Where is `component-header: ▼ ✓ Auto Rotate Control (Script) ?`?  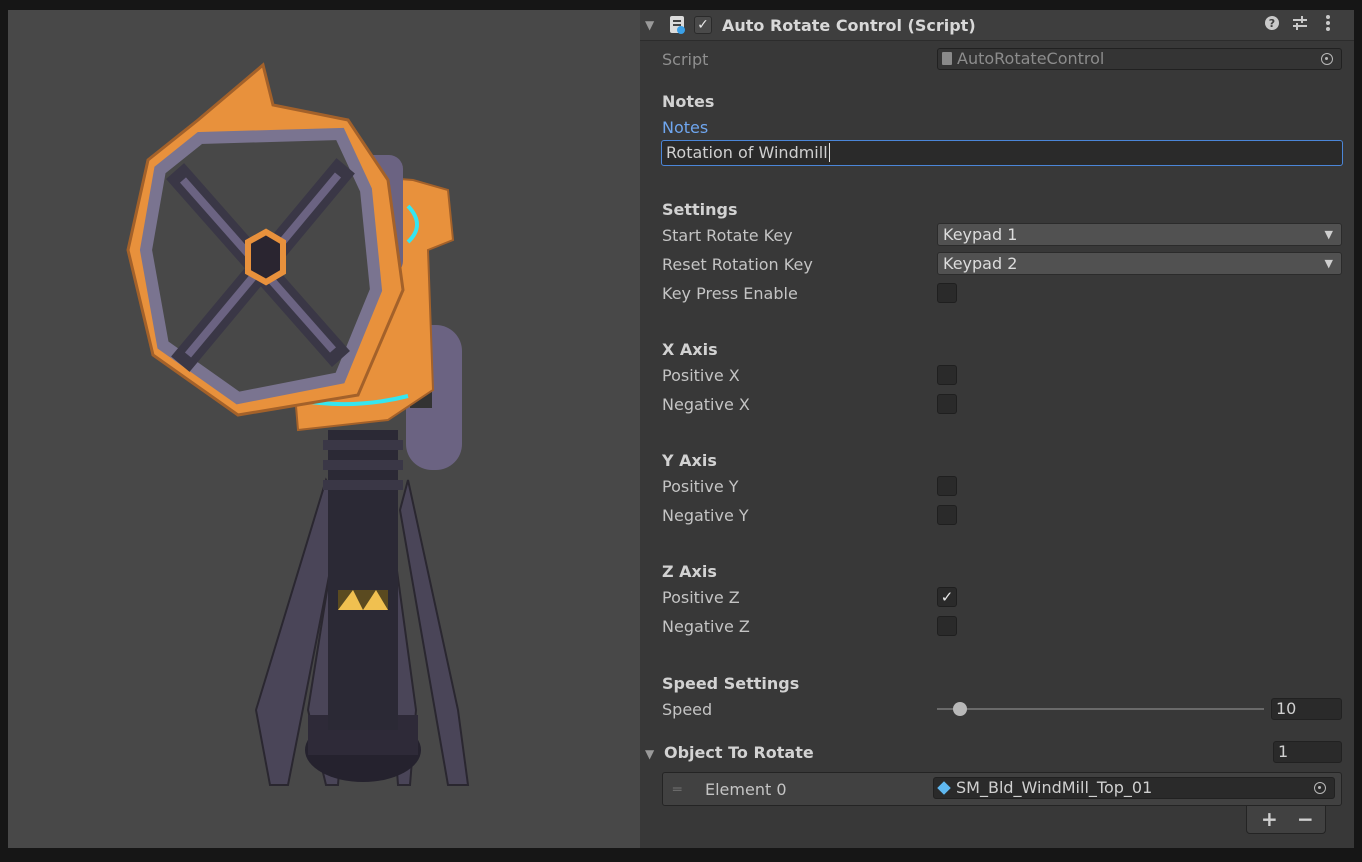
component-header: ▼ ✓ Auto Rotate Control (Script) ? is located at coordinates (997, 25).